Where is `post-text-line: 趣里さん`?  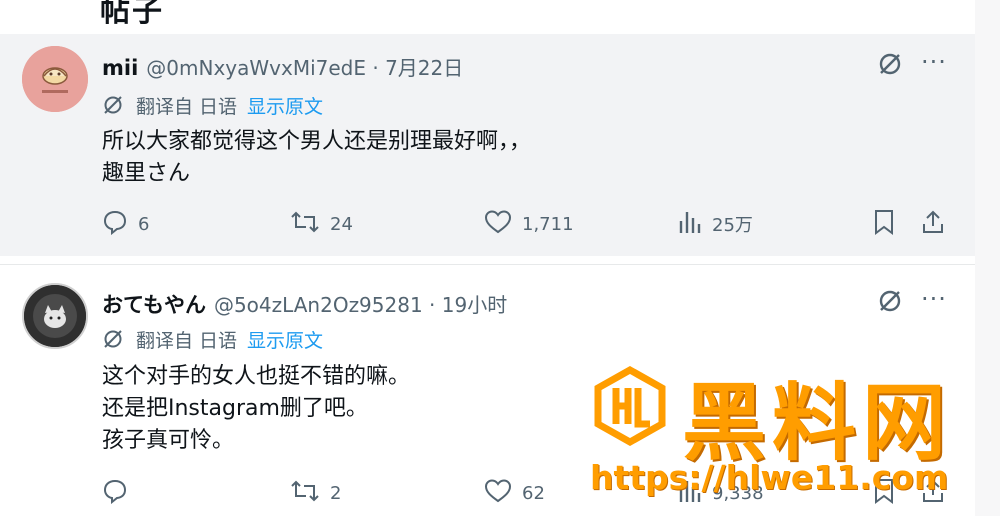 post-text-line: 趣里さん is located at coordinates (146, 173).